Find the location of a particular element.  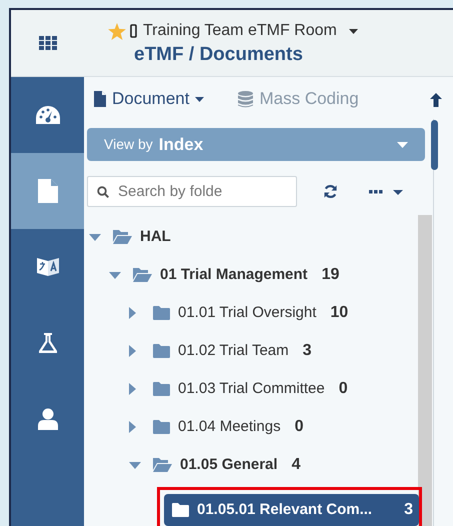

scrollbar-track is located at coordinates (425, 370).